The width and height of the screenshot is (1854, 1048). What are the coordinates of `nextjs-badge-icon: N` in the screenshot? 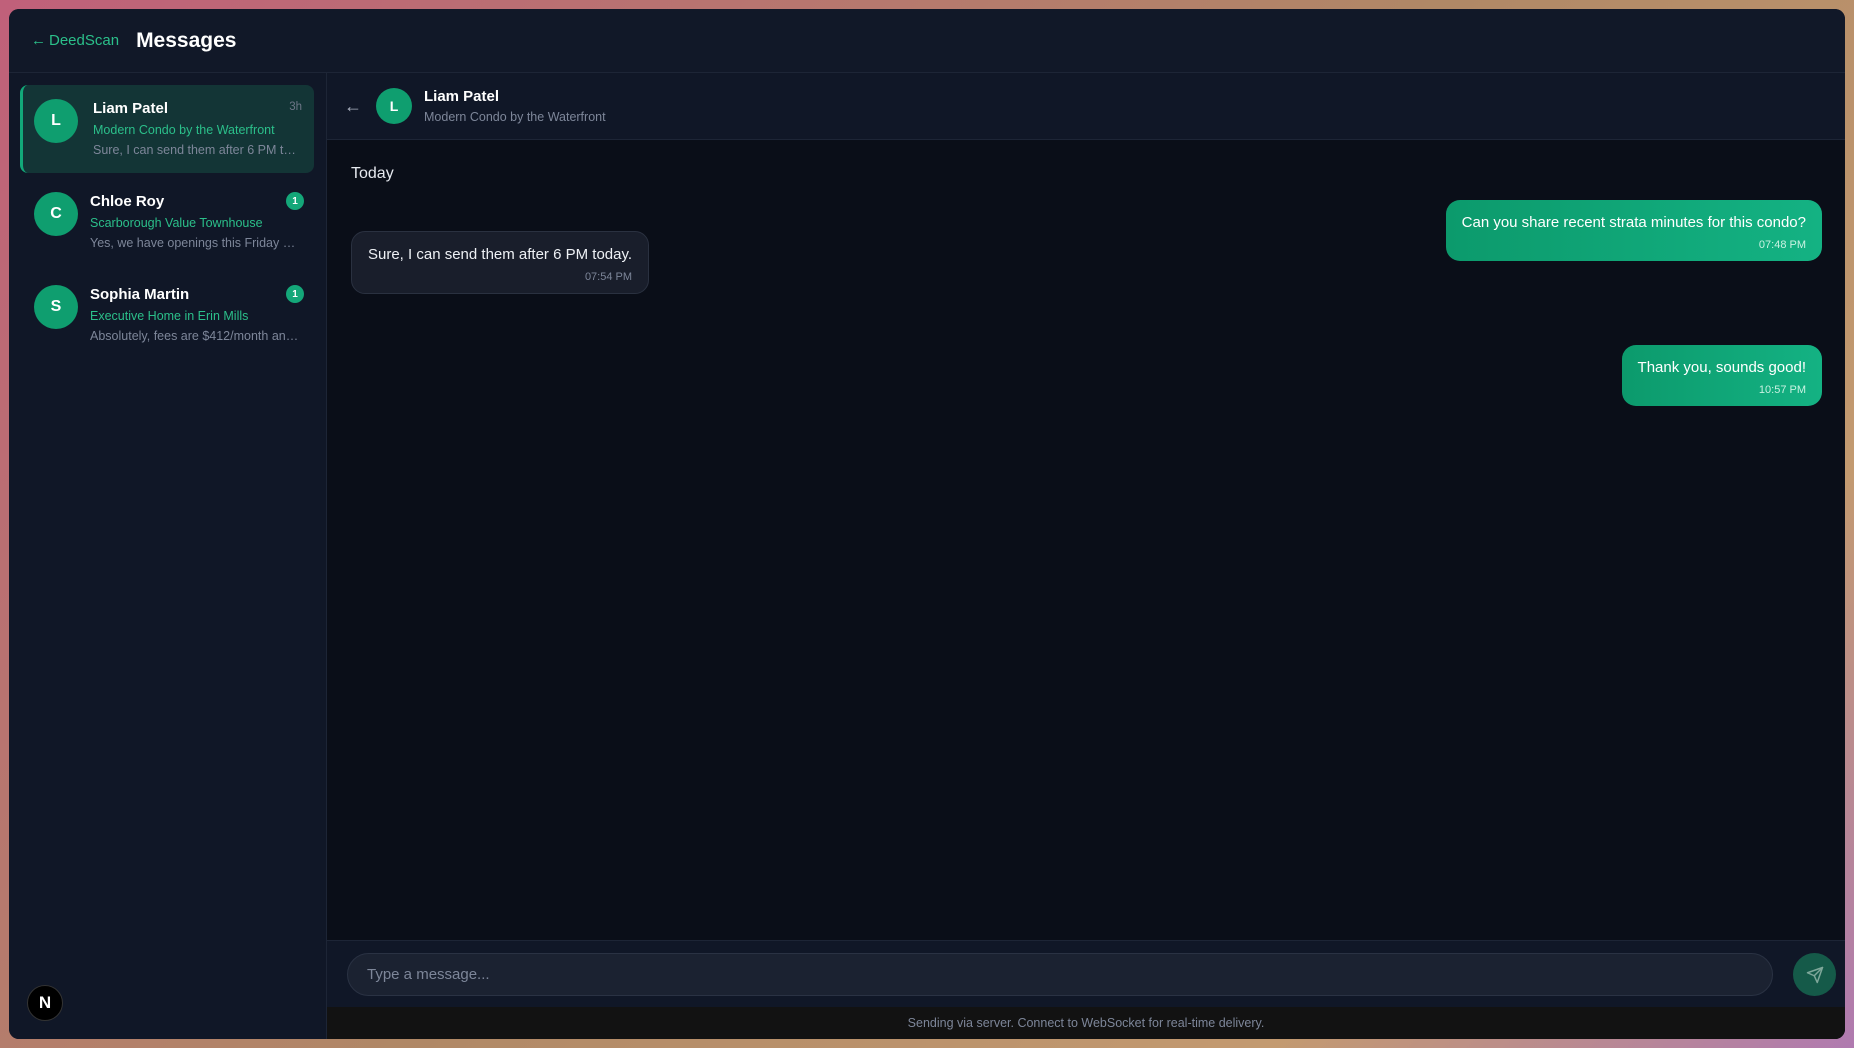 It's located at (45, 1003).